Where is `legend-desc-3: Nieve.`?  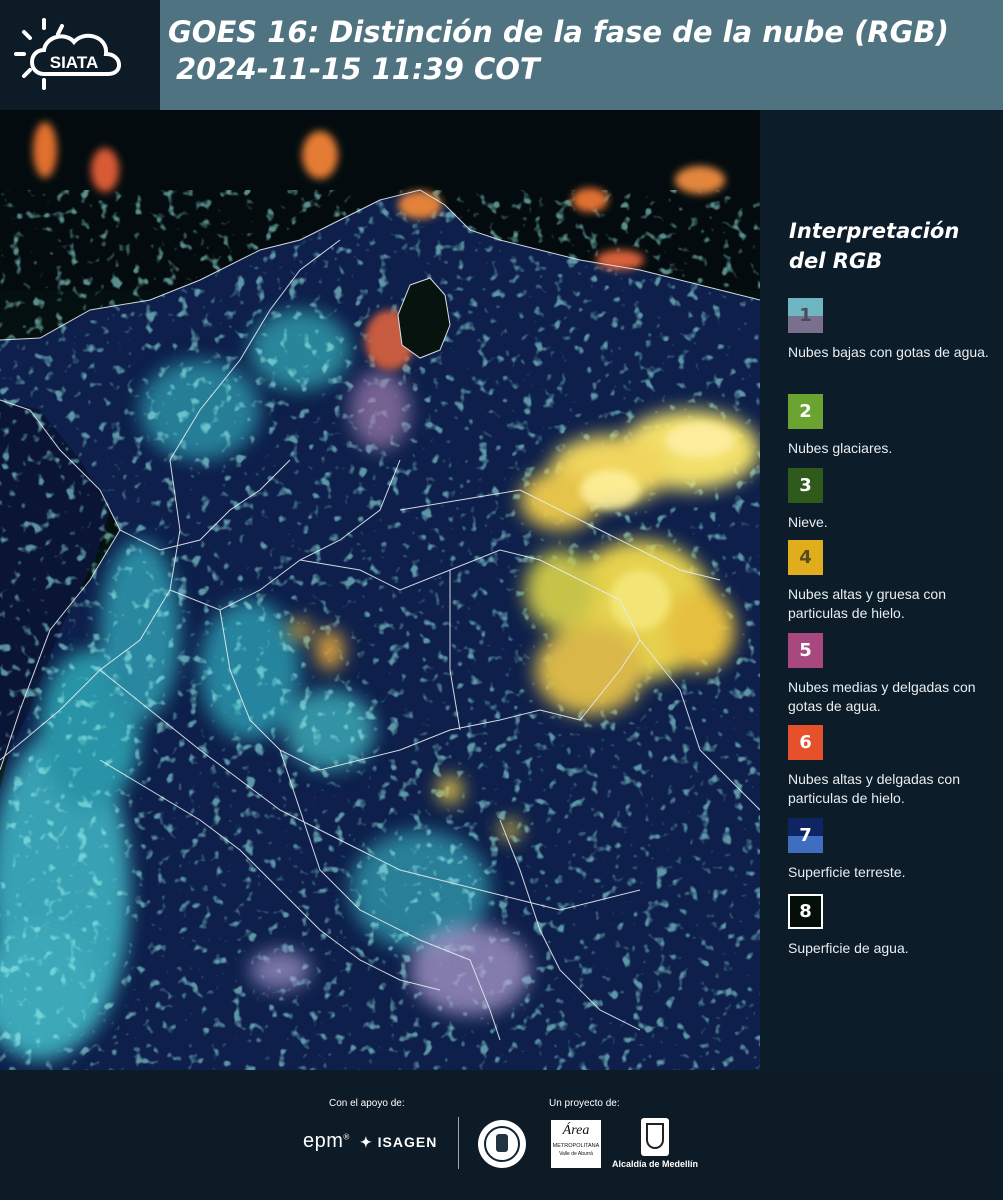 legend-desc-3: Nieve. is located at coordinates (808, 522).